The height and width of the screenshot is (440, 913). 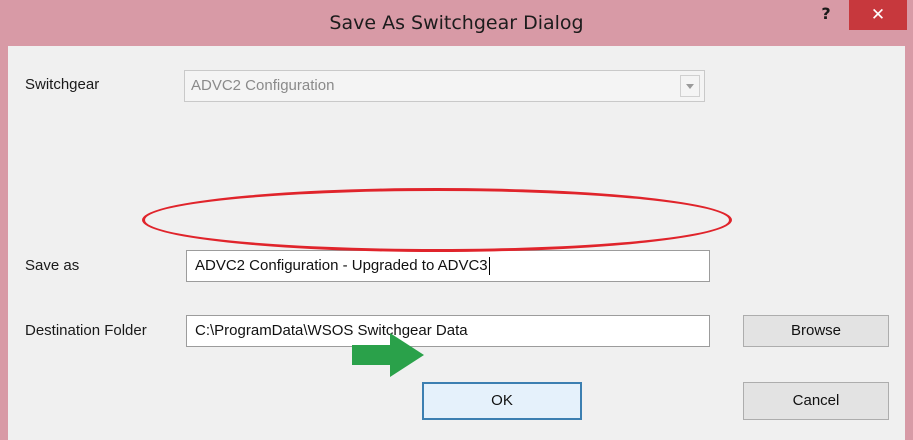 I want to click on switchgear-select: ADVC2 Configuration, so click(x=444, y=86).